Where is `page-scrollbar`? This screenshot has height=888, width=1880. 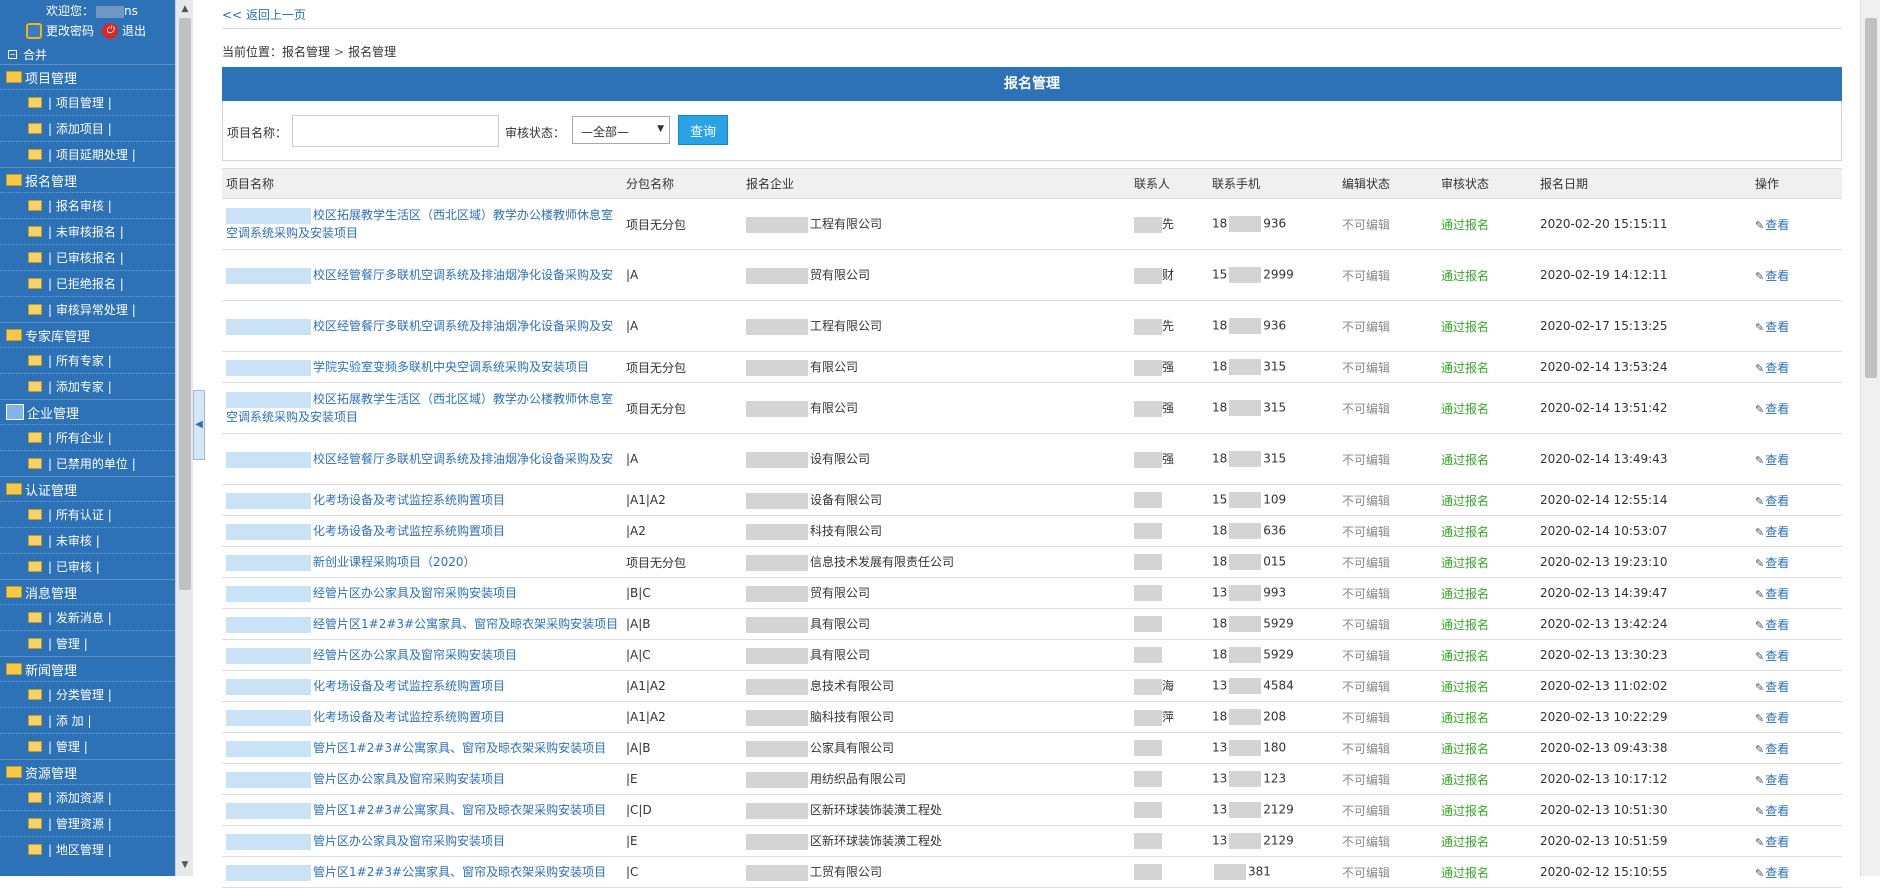
page-scrollbar is located at coordinates (1870, 438).